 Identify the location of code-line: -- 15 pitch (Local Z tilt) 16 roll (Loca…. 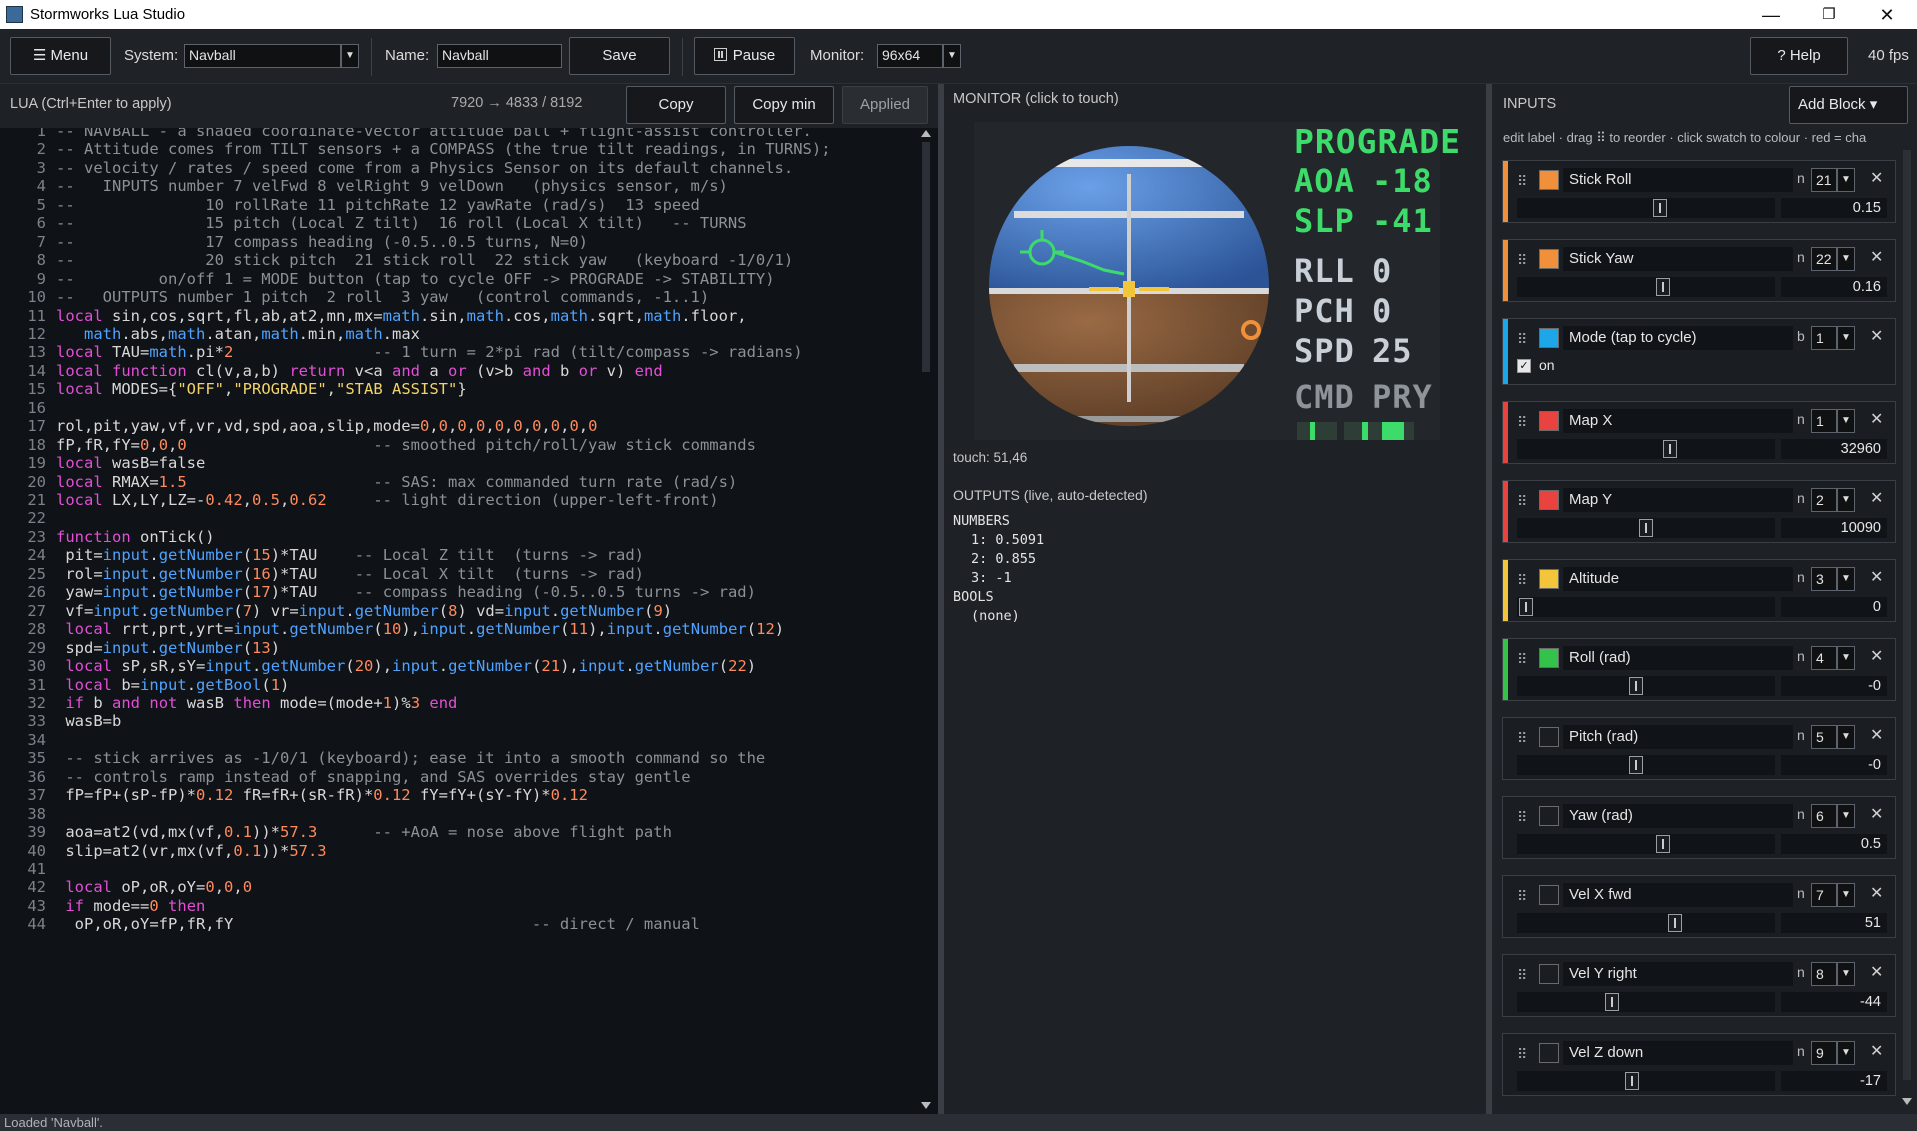
(401, 223).